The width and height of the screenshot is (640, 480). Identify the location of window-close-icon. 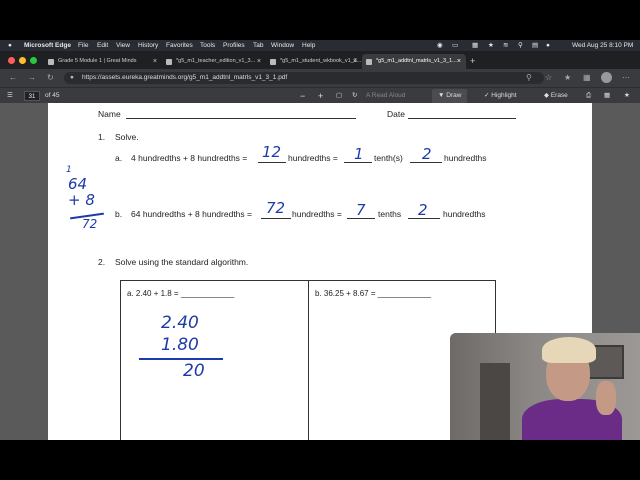
(11, 60).